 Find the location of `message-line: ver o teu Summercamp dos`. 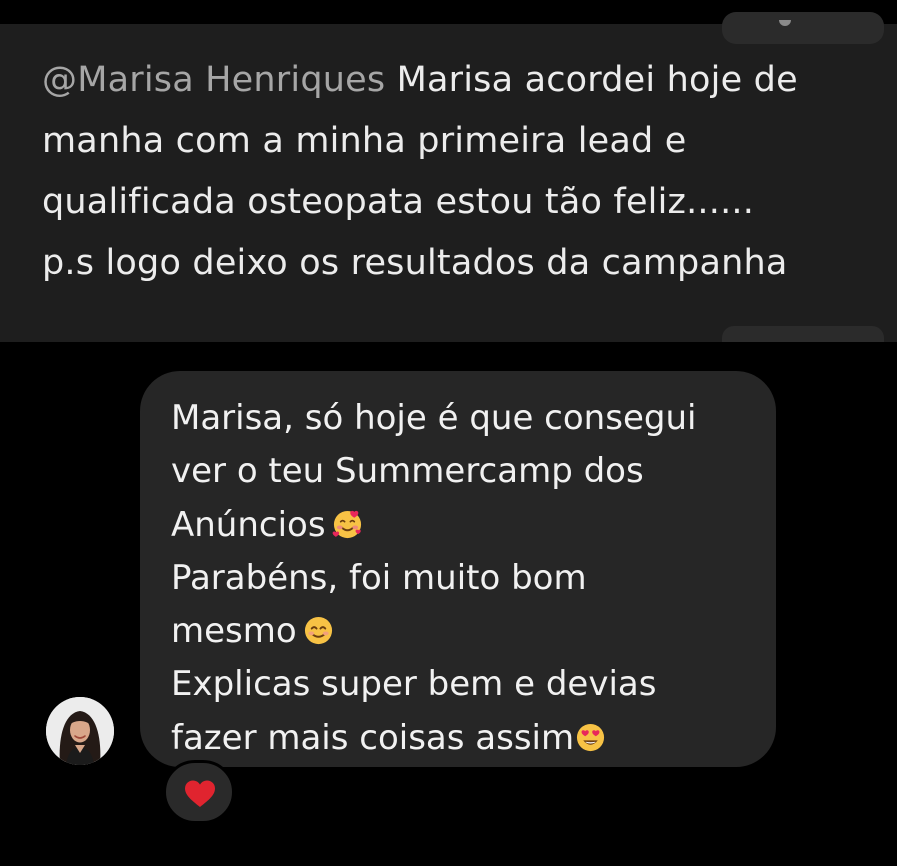

message-line: ver o teu Summercamp dos is located at coordinates (407, 471).